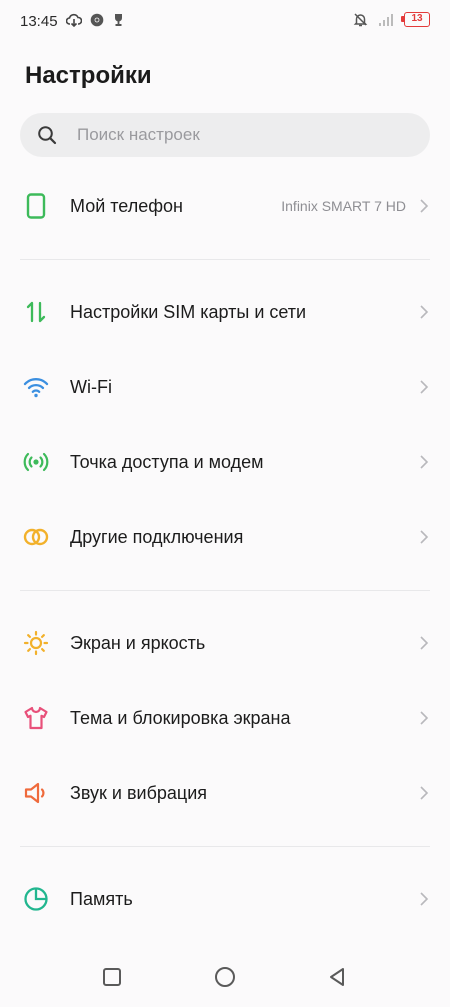 The image size is (450, 1007). I want to click on cloud-download-icon, so click(74, 20).